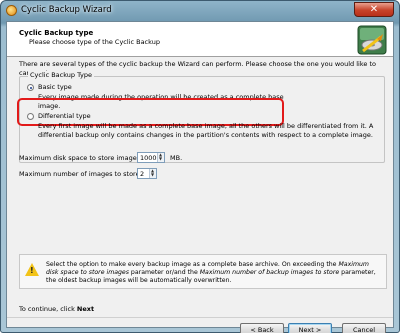 The height and width of the screenshot is (333, 400). I want to click on window-title: Cyclic Backup Wizard, so click(66, 10).